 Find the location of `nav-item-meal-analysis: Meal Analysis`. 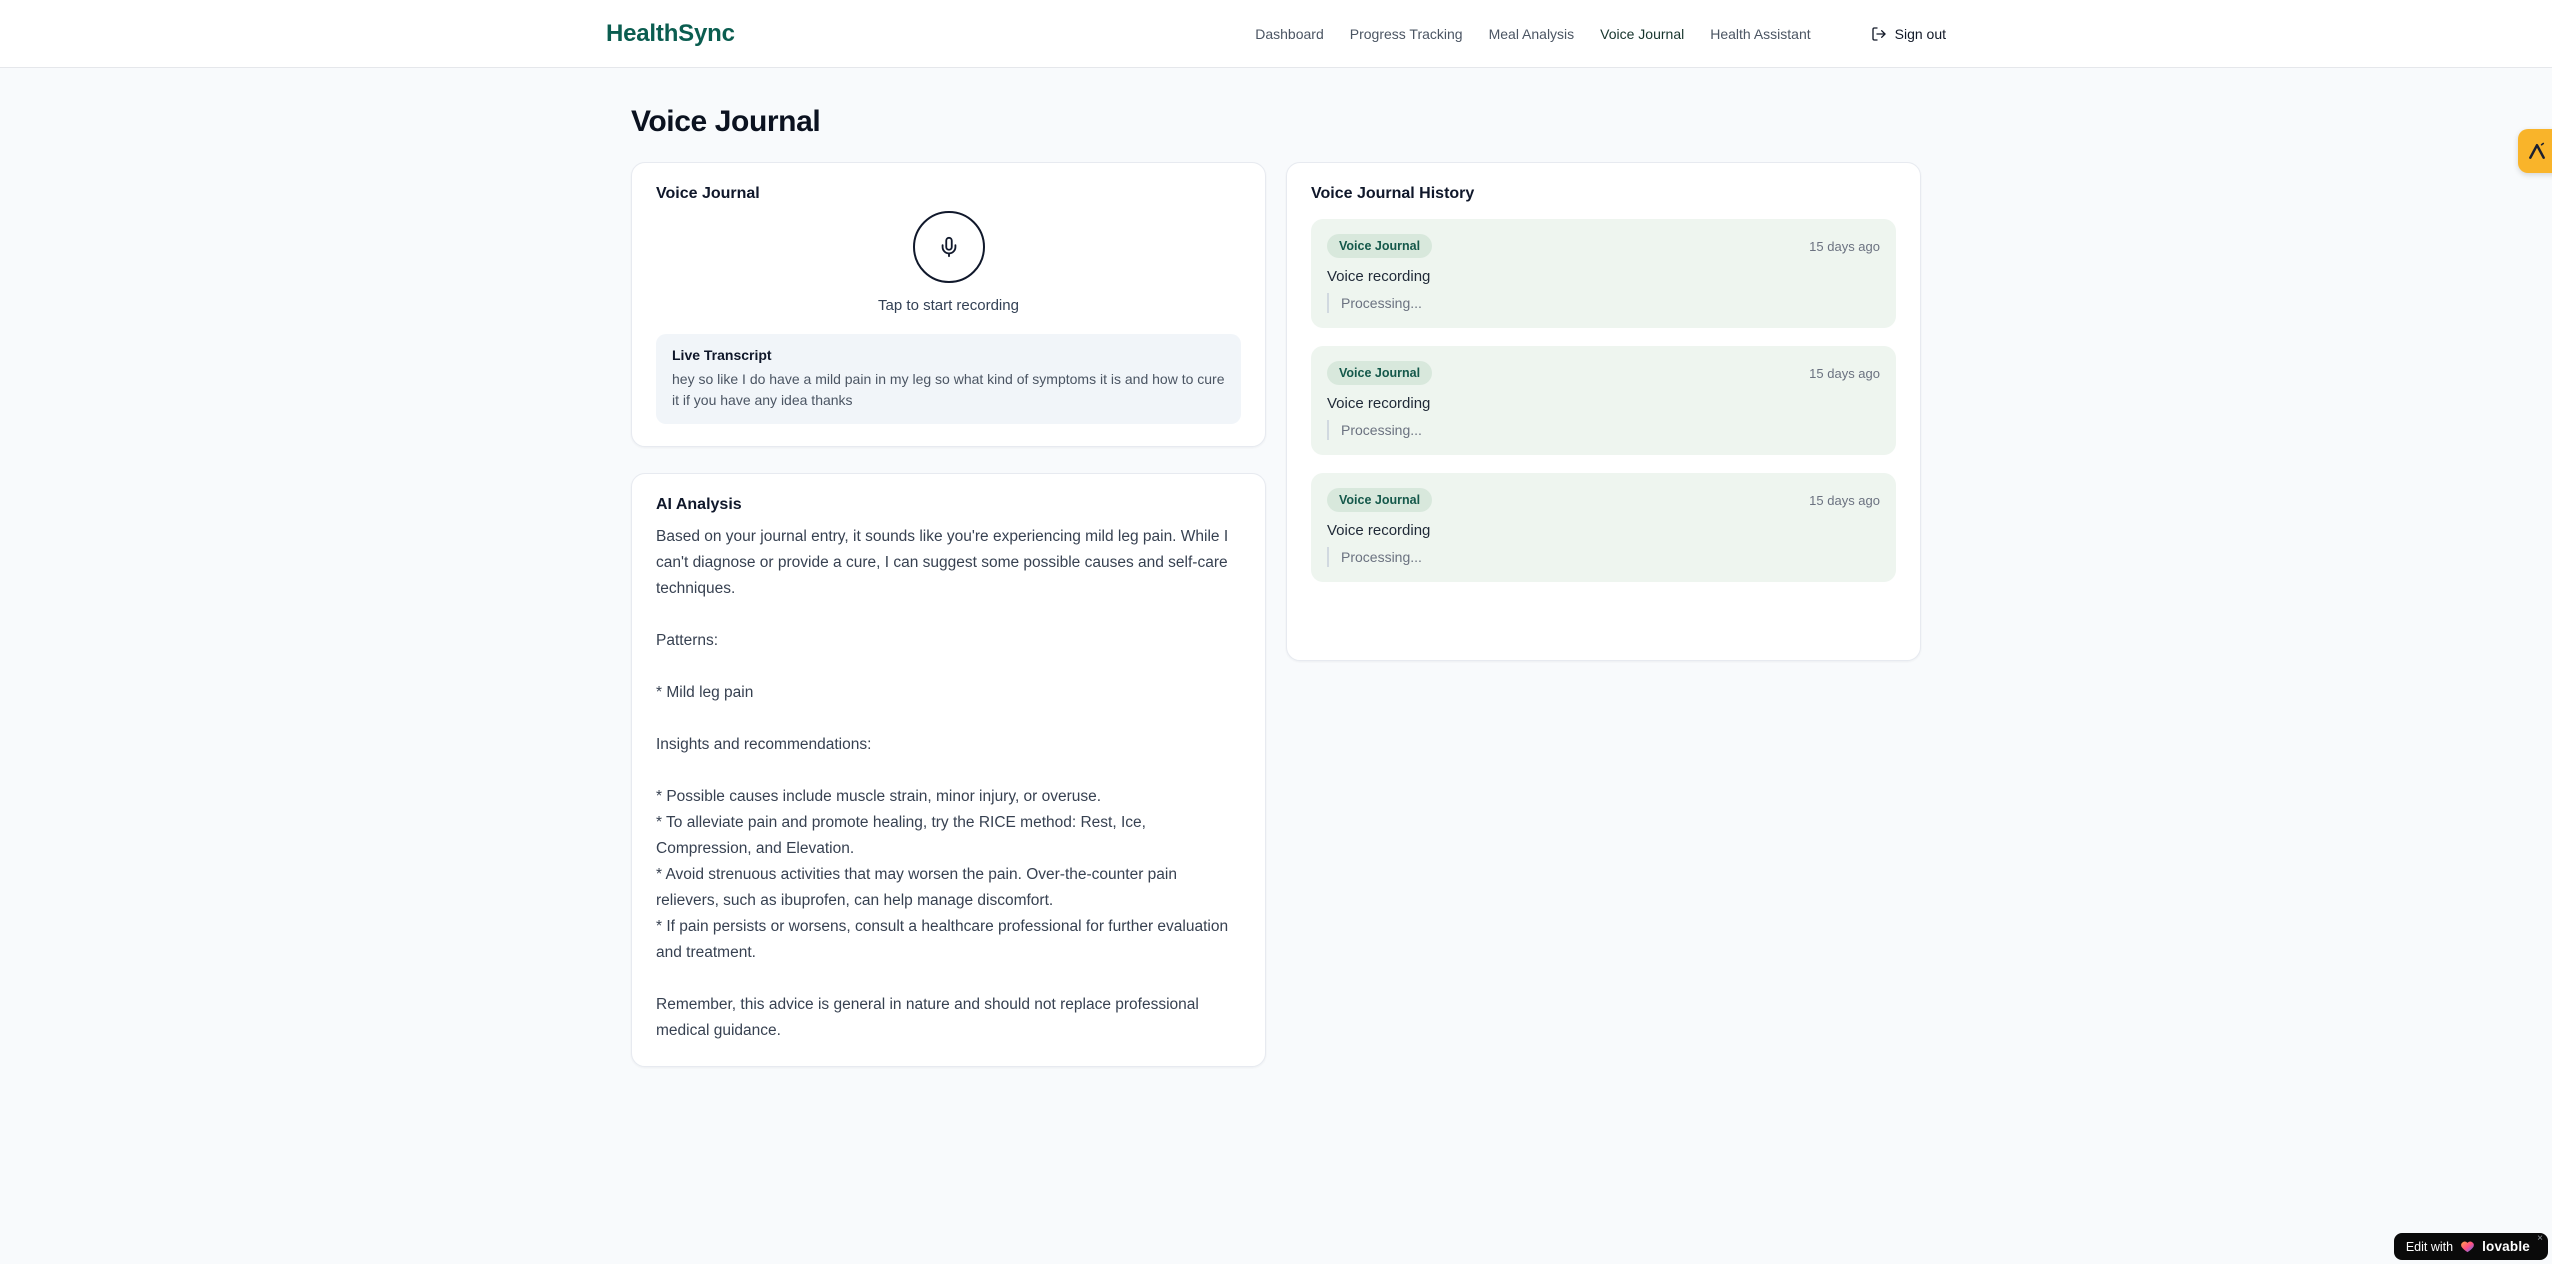

nav-item-meal-analysis: Meal Analysis is located at coordinates (1532, 34).